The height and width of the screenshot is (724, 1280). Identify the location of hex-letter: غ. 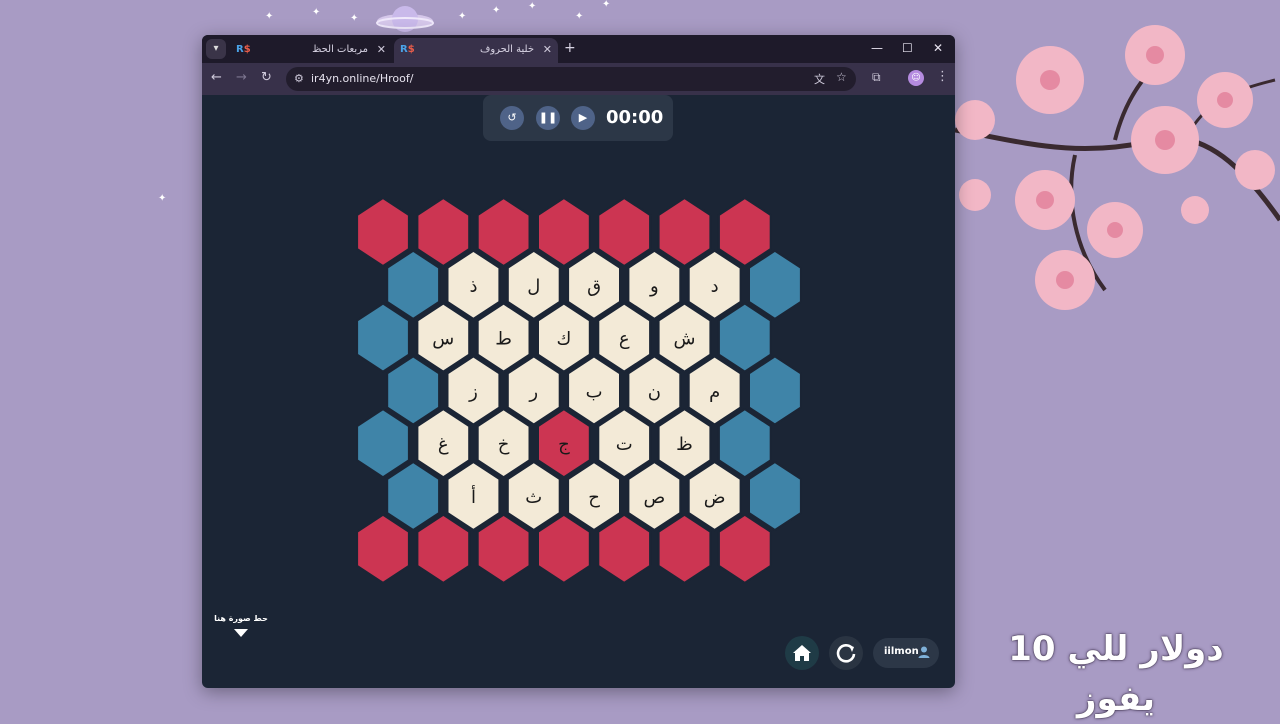
(443, 444).